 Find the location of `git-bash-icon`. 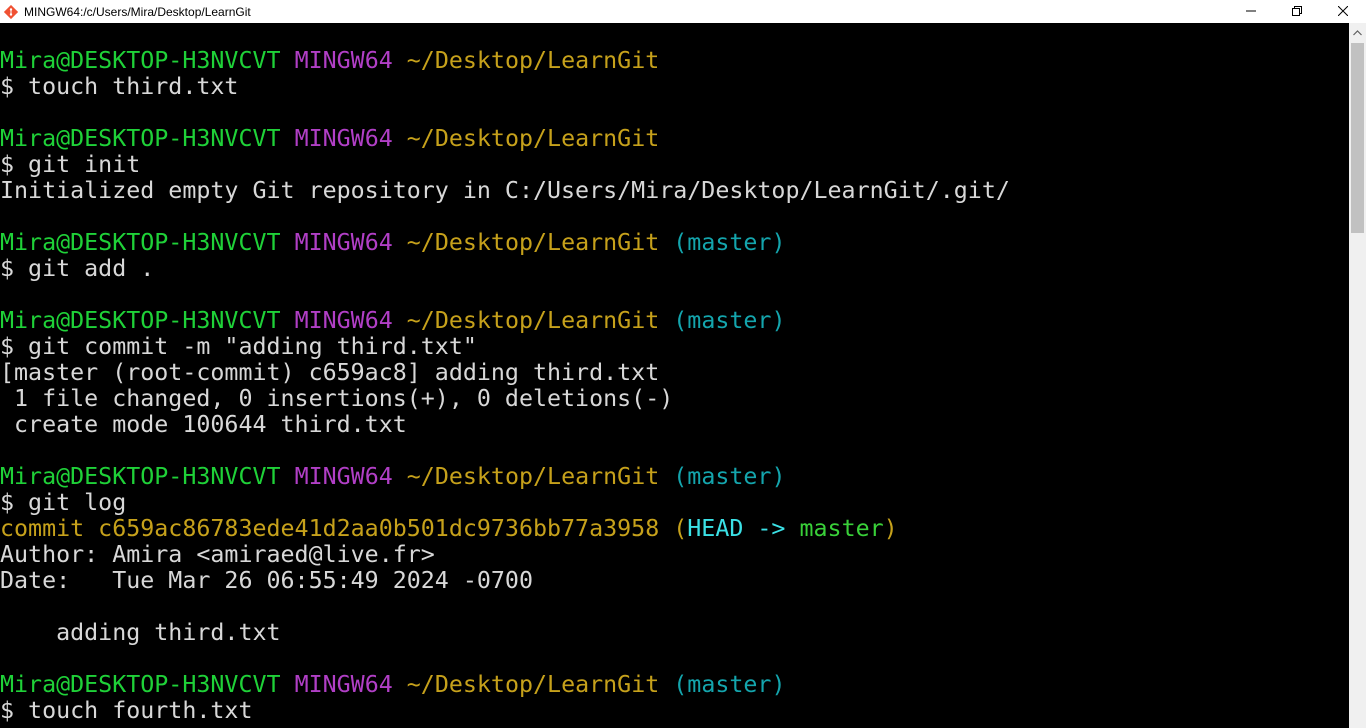

git-bash-icon is located at coordinates (11, 12).